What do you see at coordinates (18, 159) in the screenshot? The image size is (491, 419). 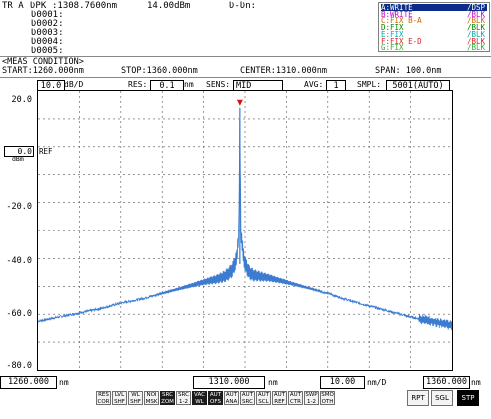 I see `ref-unit: dBm` at bounding box center [18, 159].